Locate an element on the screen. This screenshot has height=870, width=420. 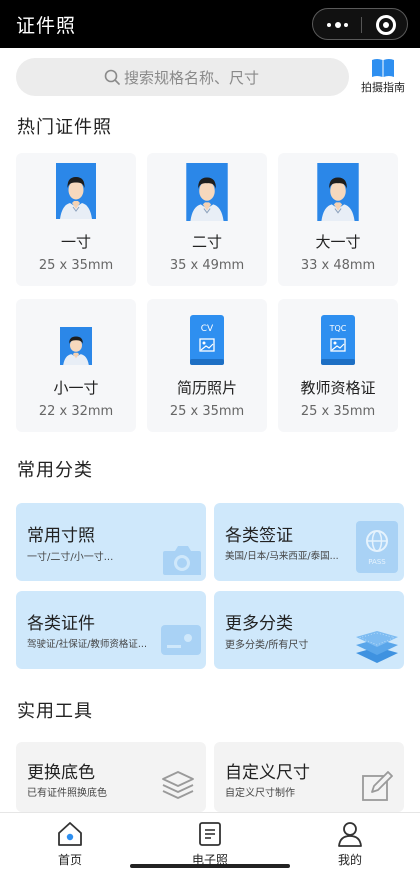
tool-title: 自定义尺寸 is located at coordinates (267, 773).